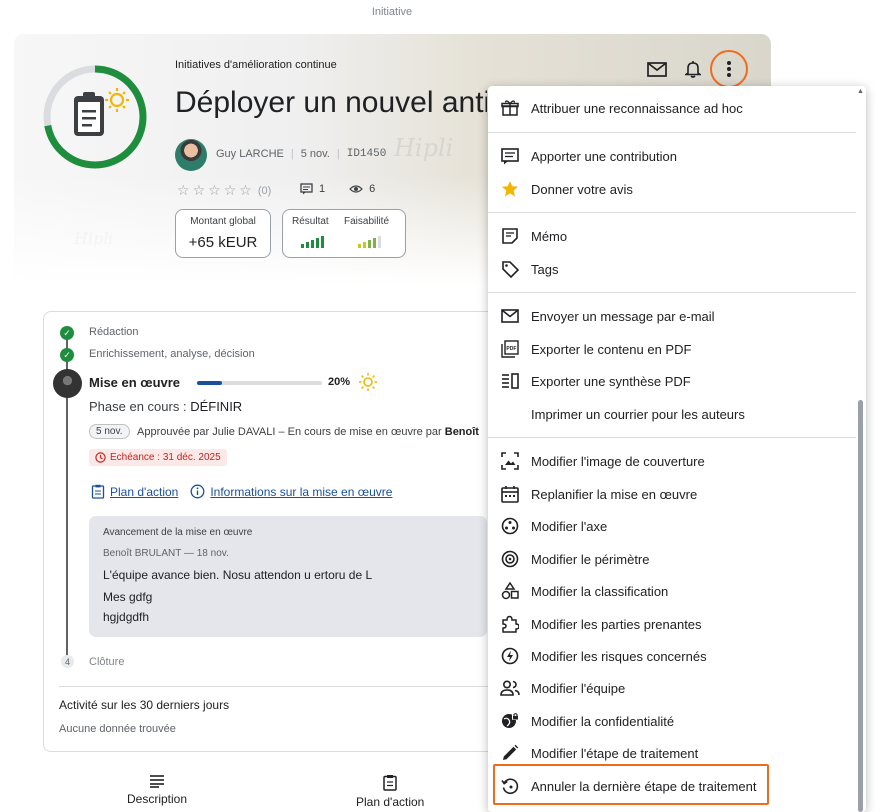 This screenshot has height=812, width=881. What do you see at coordinates (223, 242) in the screenshot?
I see `montant-value: +65 kEUR` at bounding box center [223, 242].